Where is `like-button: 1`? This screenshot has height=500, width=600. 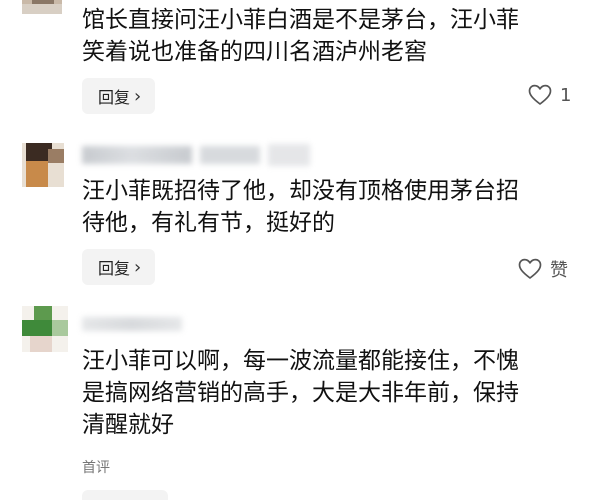
like-button: 1 is located at coordinates (549, 95).